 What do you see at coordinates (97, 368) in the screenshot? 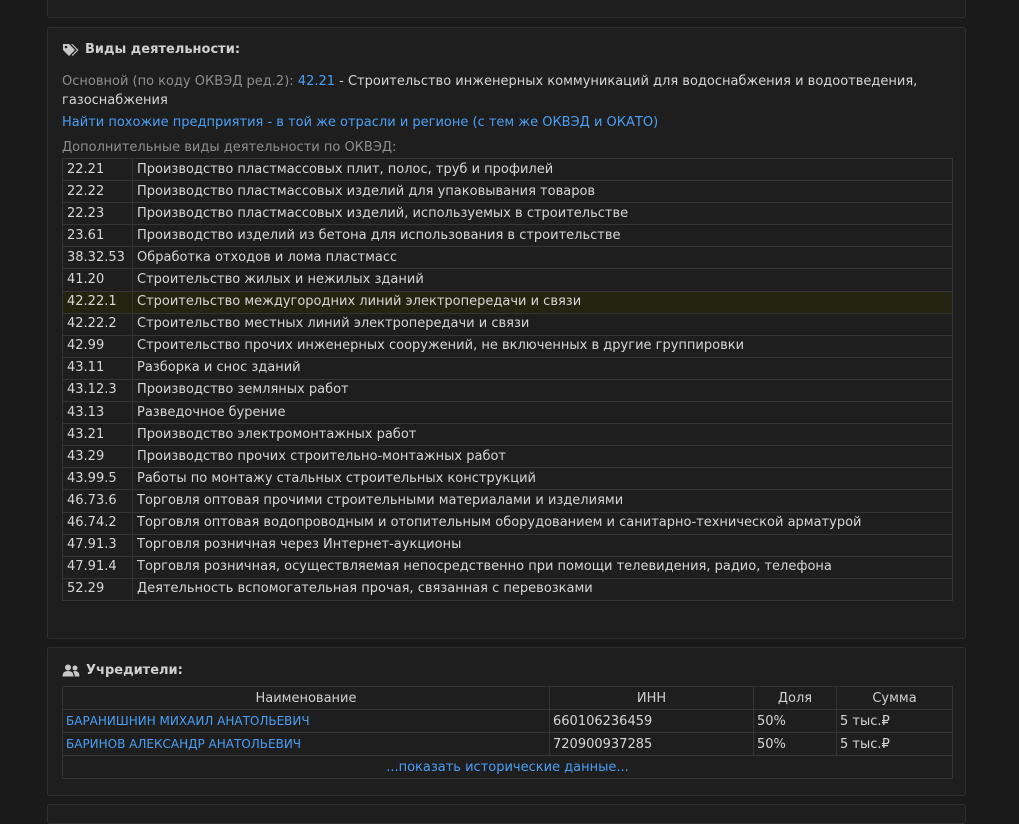
I see `okved-code: 43.11` at bounding box center [97, 368].